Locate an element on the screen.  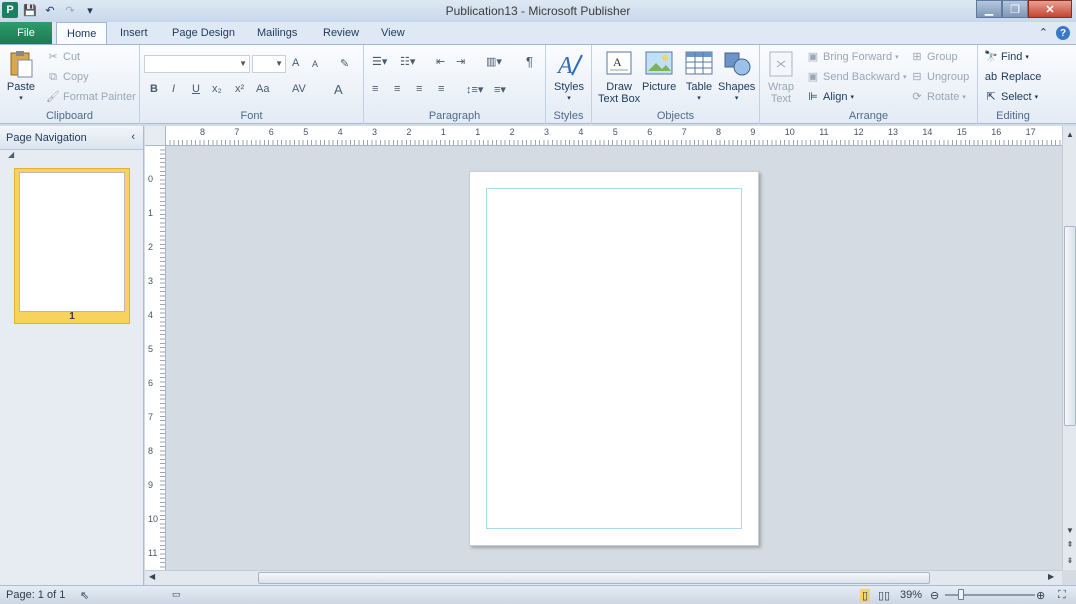
fit-page-icon: ⛶ is located at coordinates (1062, 595).